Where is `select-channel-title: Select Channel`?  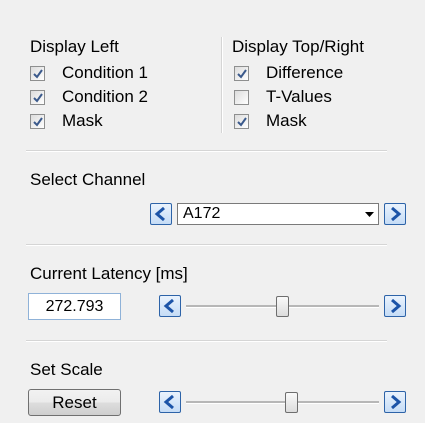
select-channel-title: Select Channel is located at coordinates (88, 179).